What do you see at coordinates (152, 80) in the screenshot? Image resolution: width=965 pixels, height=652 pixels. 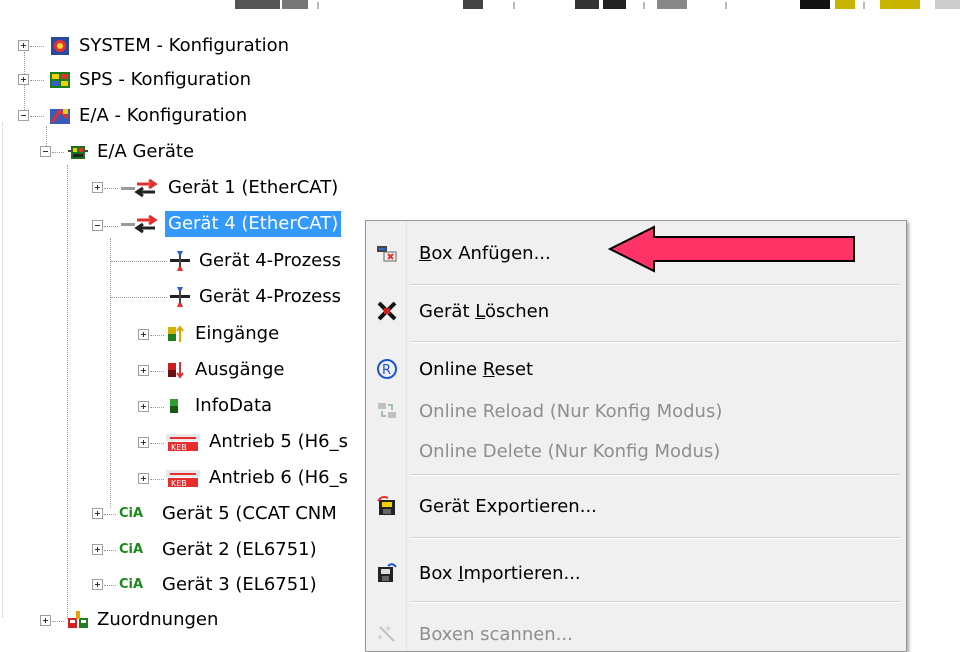 I see `tree-item-sps: SPS - Konfiguration` at bounding box center [152, 80].